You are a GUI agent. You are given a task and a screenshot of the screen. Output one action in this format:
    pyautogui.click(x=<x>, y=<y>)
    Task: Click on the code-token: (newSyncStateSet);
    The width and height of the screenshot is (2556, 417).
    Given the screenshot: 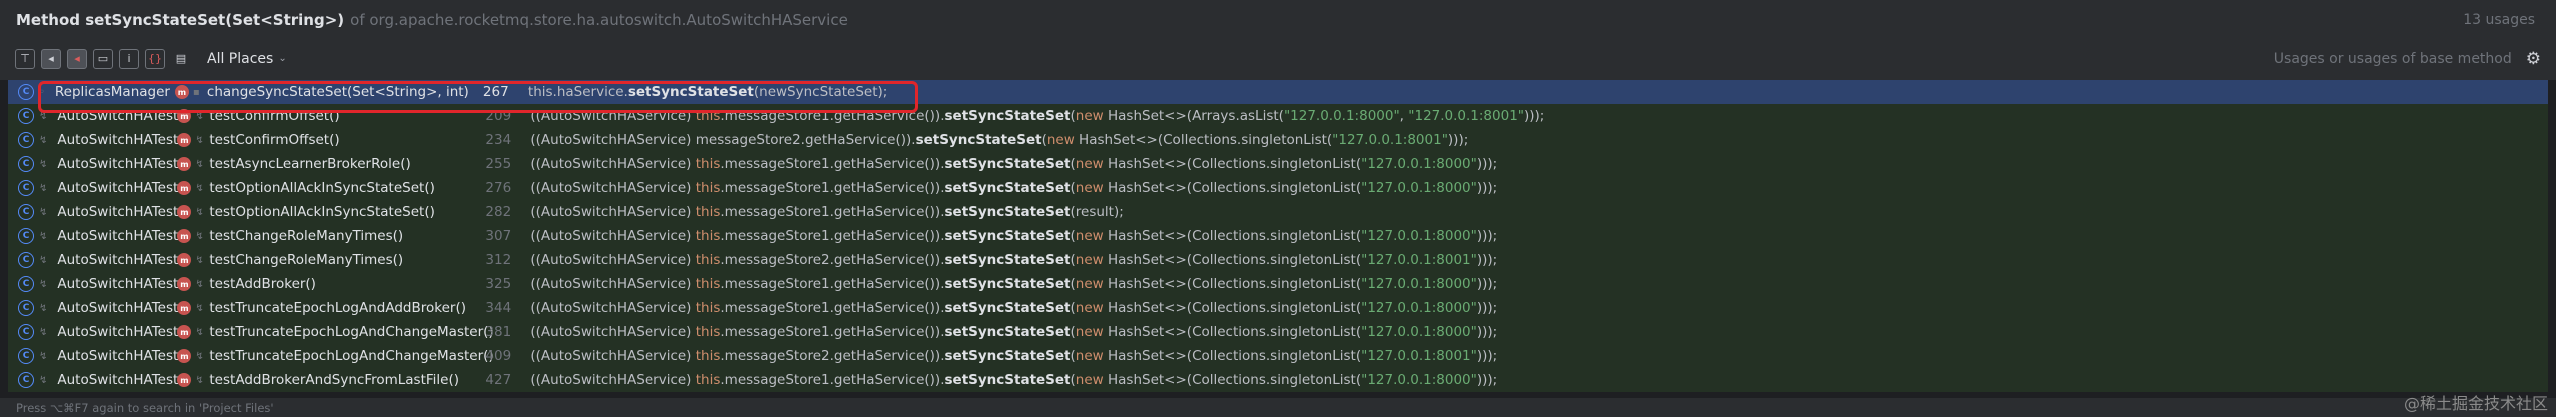 What is the action you would take?
    pyautogui.click(x=820, y=92)
    